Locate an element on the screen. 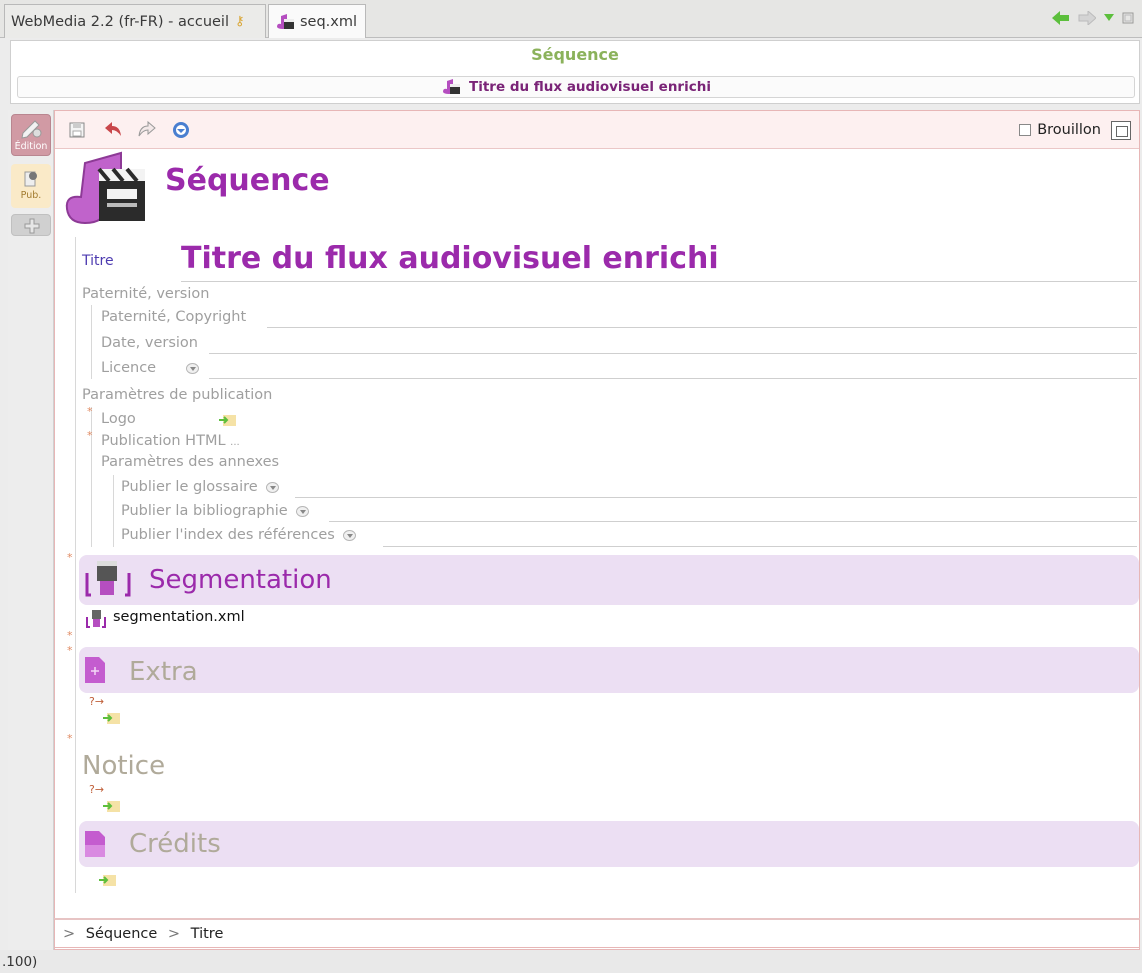 Image resolution: width=1142 pixels, height=973 pixels. undo-icon is located at coordinates (113, 130).